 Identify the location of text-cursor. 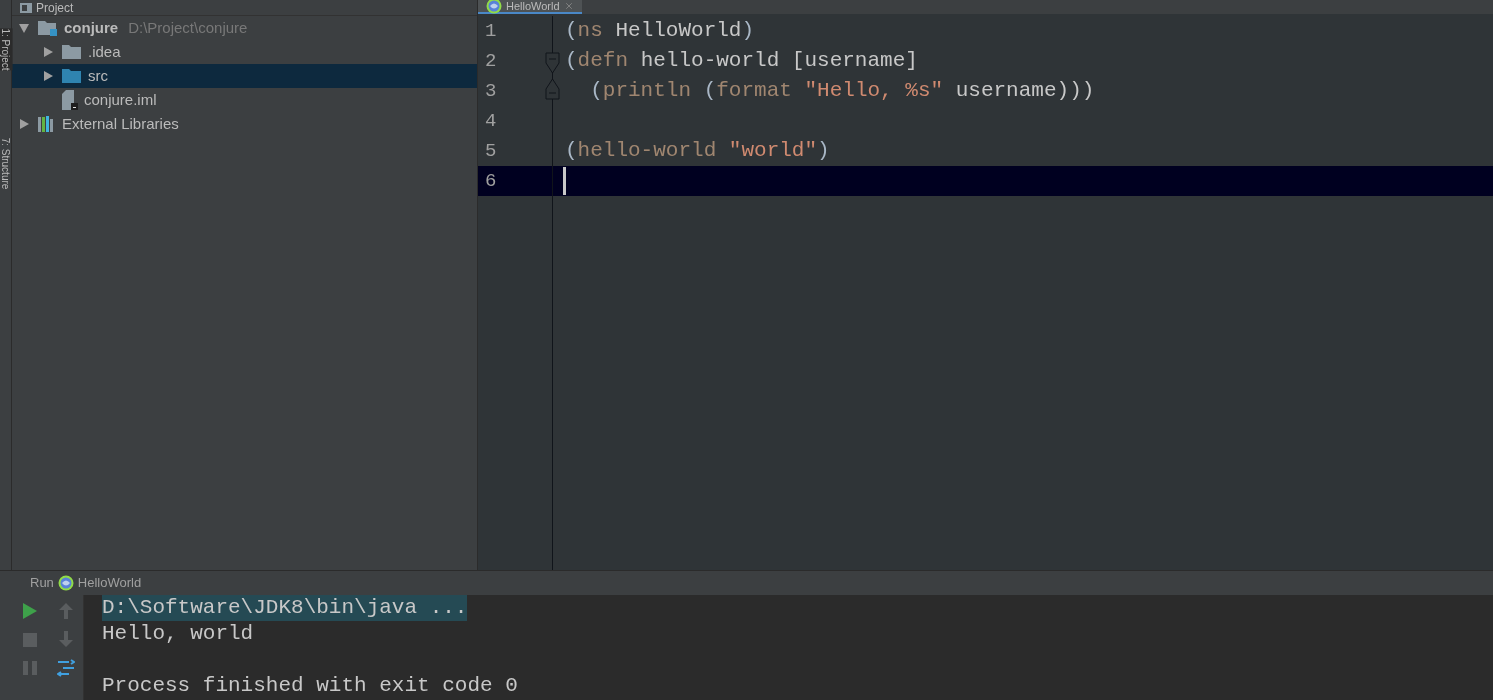
(564, 181).